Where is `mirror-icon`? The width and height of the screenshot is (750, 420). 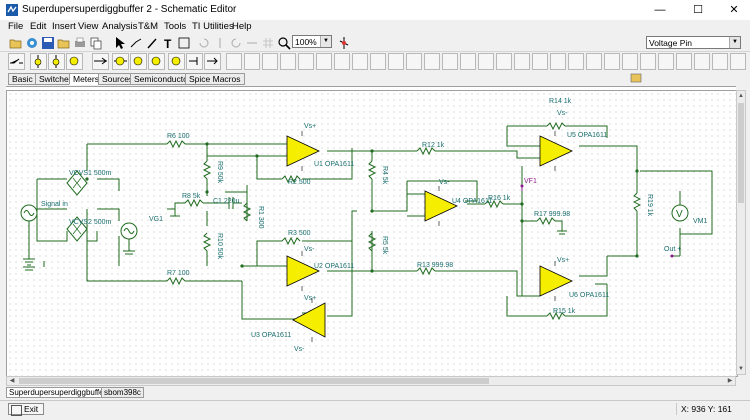
mirror-icon is located at coordinates (220, 43).